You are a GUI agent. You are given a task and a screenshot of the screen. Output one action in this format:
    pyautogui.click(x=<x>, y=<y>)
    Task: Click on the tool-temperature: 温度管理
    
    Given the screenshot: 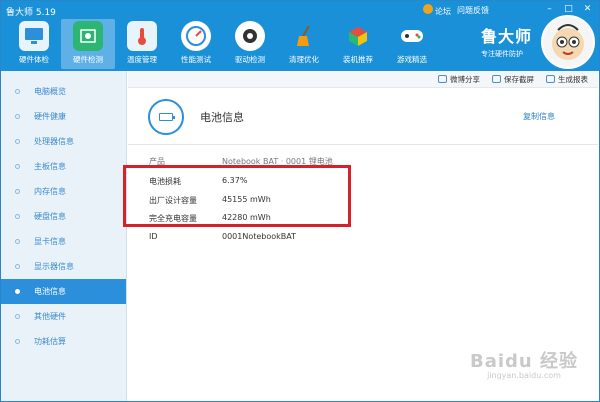 What is the action you would take?
    pyautogui.click(x=142, y=44)
    